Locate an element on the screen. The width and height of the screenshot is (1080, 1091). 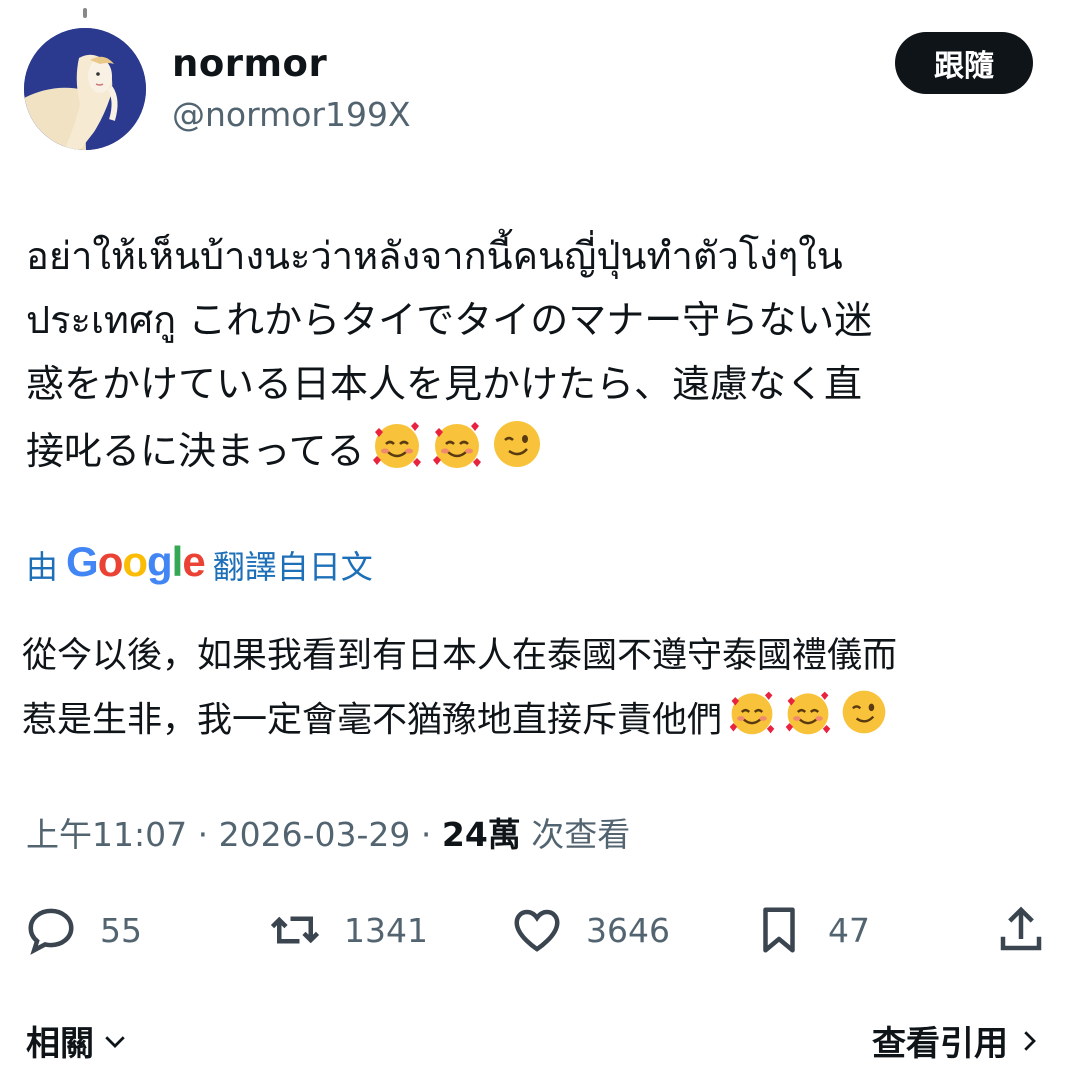
avatar-illustration is located at coordinates (85, 89).